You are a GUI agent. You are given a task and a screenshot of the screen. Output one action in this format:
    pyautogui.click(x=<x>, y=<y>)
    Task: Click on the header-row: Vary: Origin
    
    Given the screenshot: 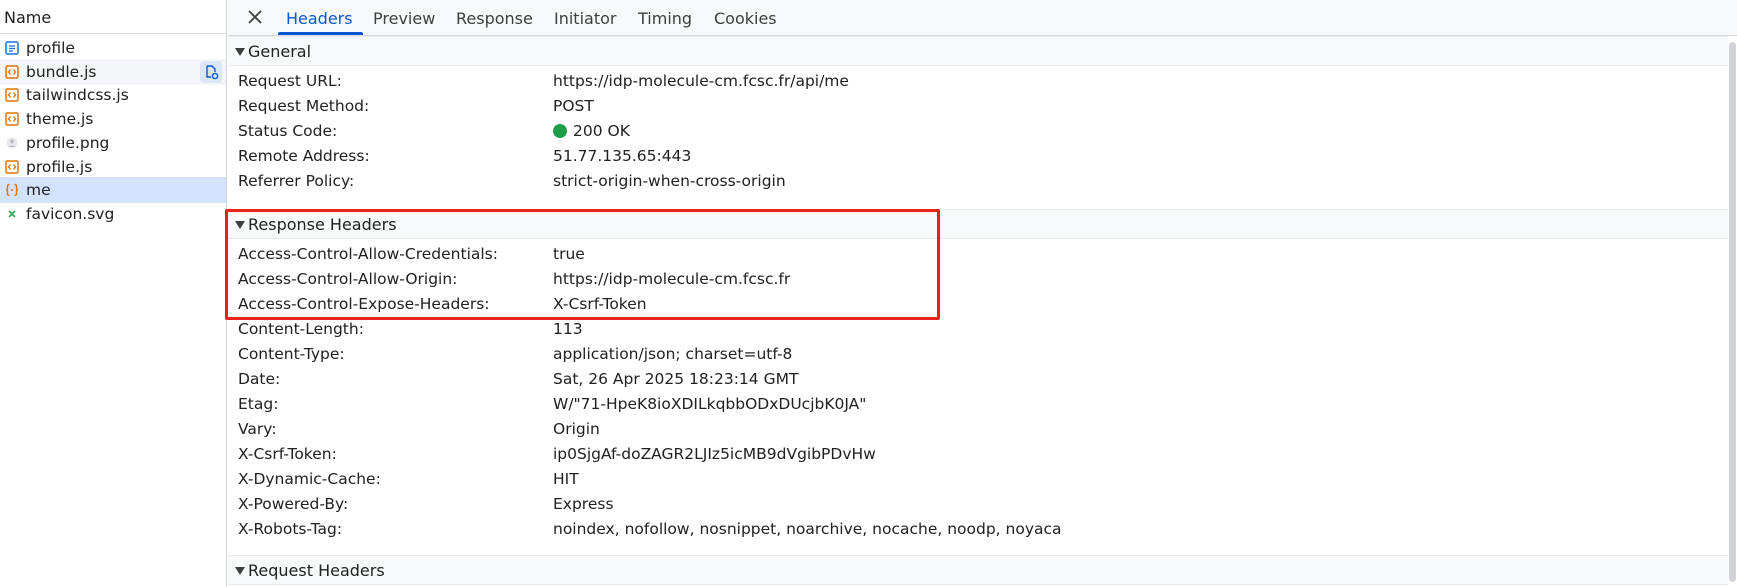 What is the action you would take?
    pyautogui.click(x=978, y=430)
    